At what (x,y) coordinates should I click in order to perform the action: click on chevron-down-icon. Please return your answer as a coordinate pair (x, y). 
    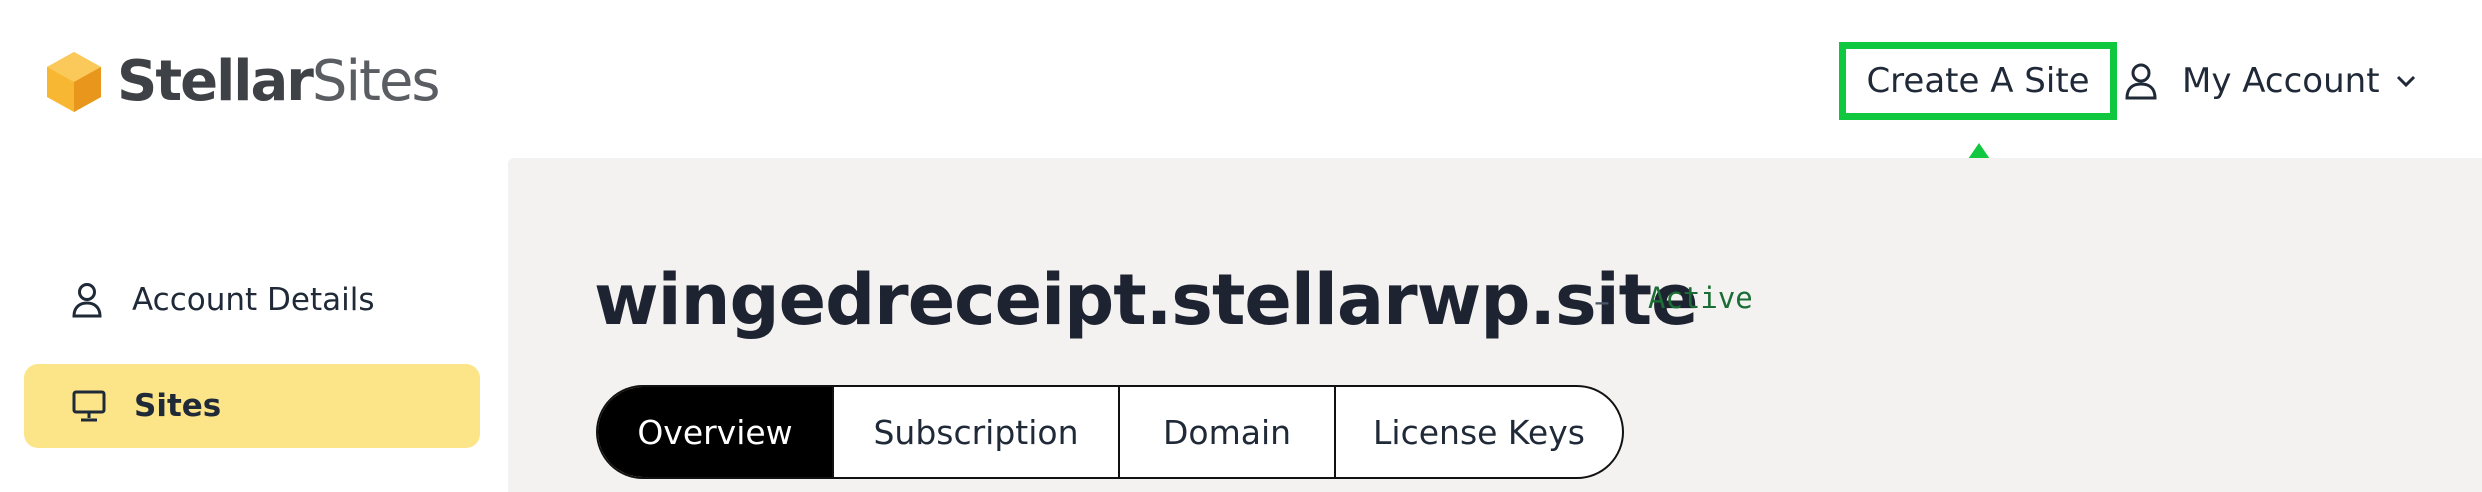
    Looking at the image, I should click on (2405, 81).